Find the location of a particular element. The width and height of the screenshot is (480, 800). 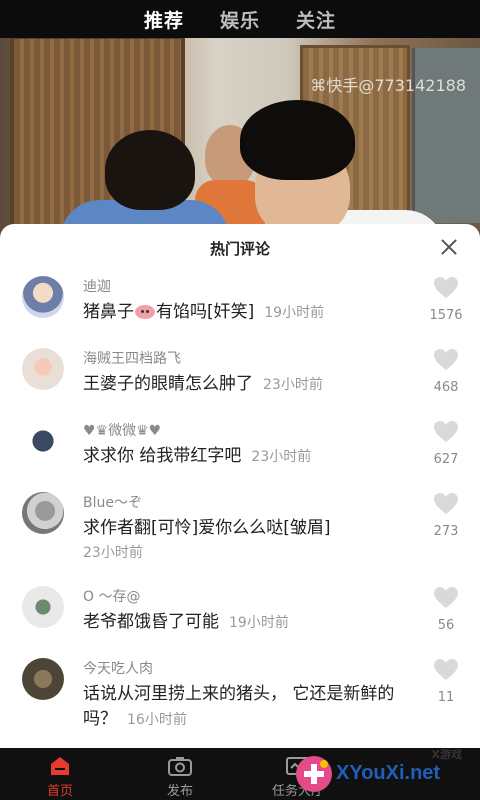

close-icon is located at coordinates (449, 247).